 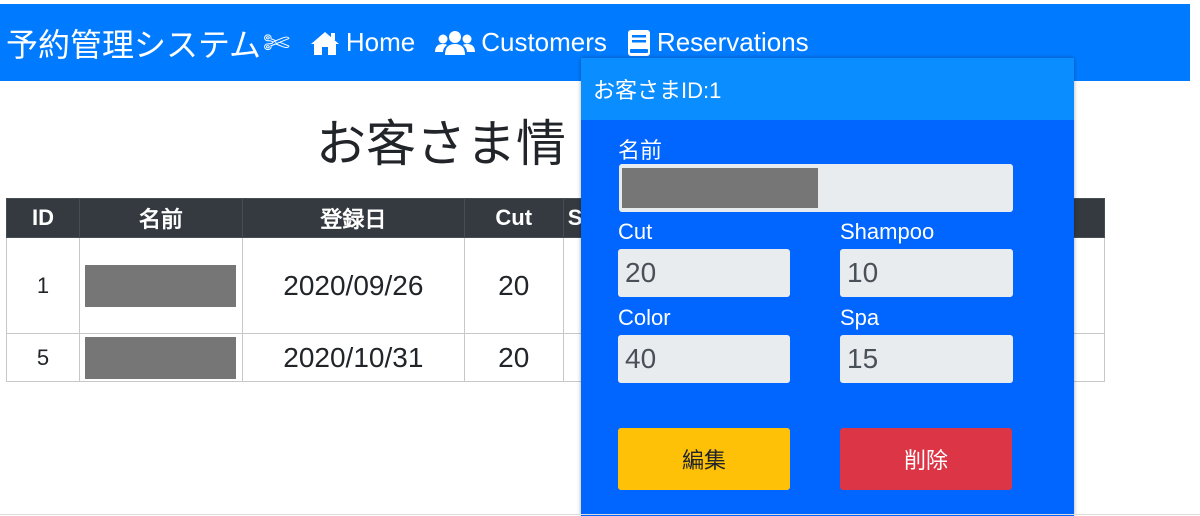 I want to click on cell-date: 2020/10/31, so click(x=353, y=357).